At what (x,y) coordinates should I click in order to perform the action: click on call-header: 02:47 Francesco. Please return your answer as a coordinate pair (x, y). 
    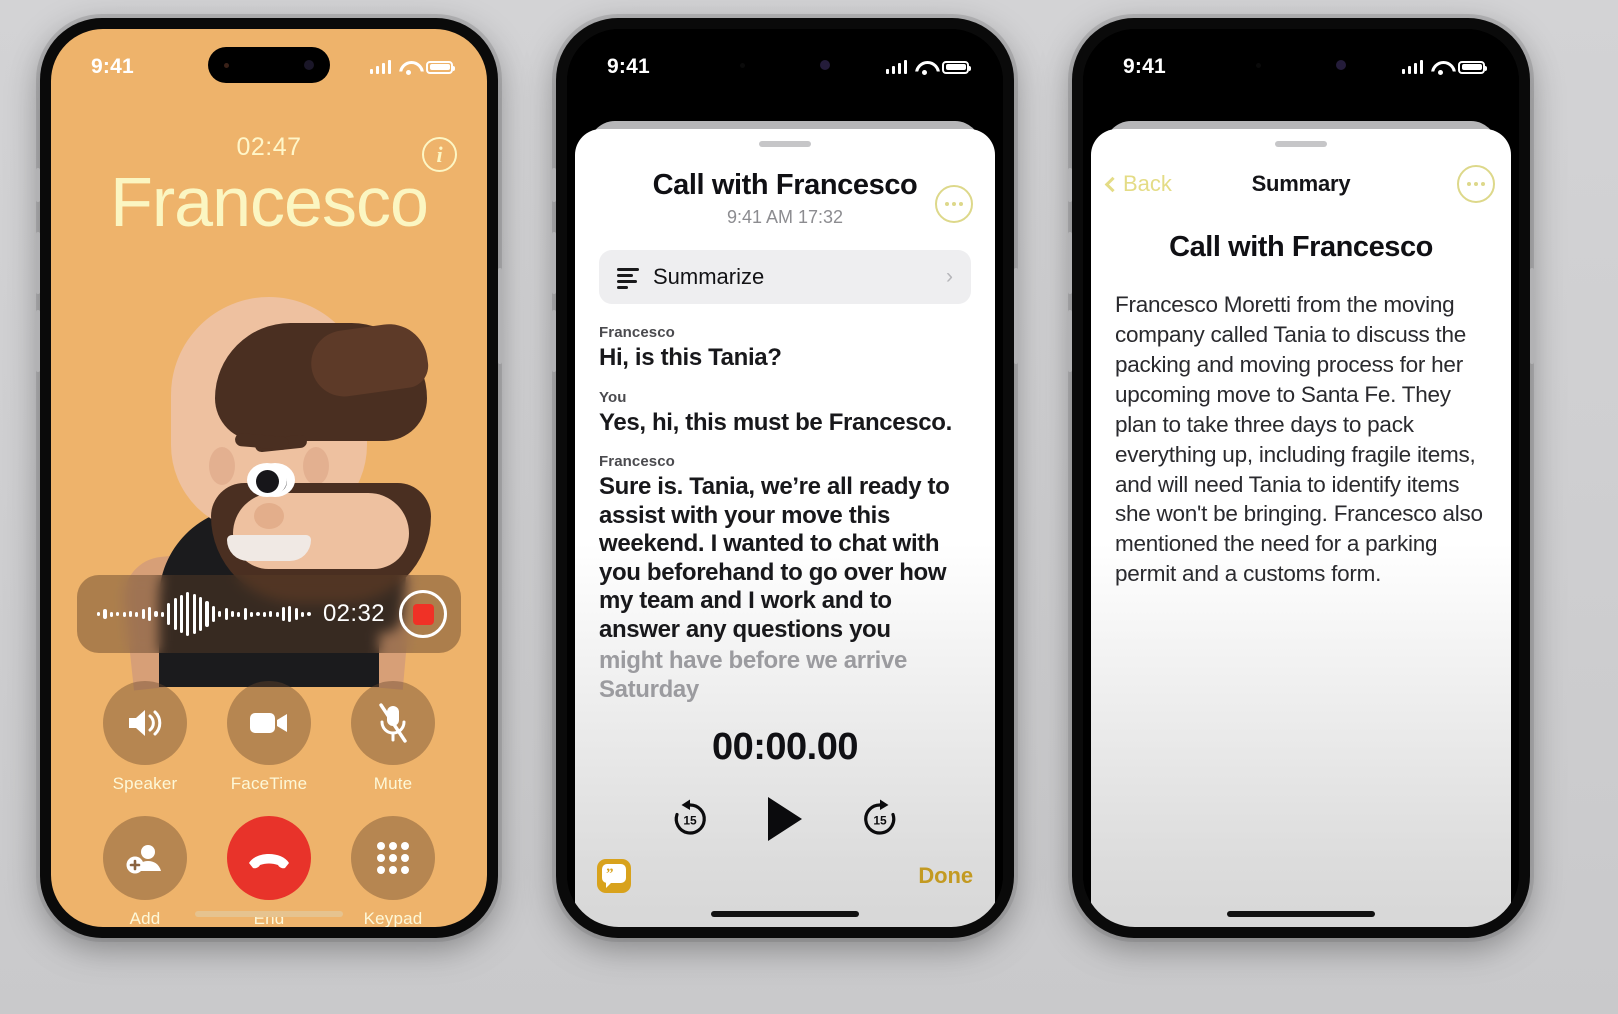
    Looking at the image, I should click on (269, 186).